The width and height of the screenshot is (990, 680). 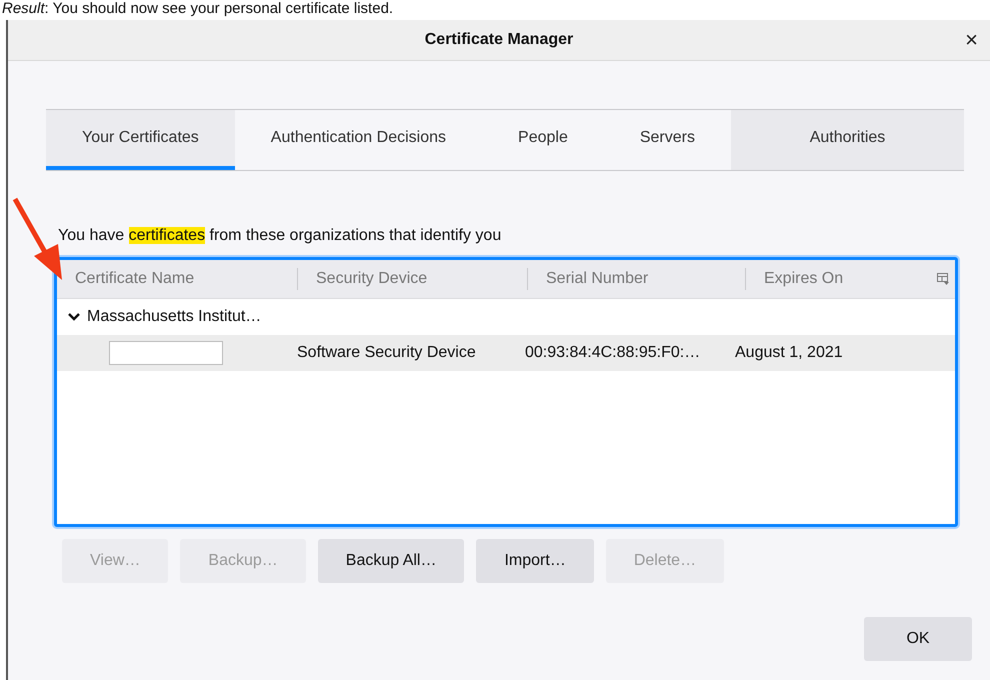 I want to click on certificate-row: Software Security Device 00:93:84:4C:88:95:F0:… August 1, 2021, so click(x=506, y=353).